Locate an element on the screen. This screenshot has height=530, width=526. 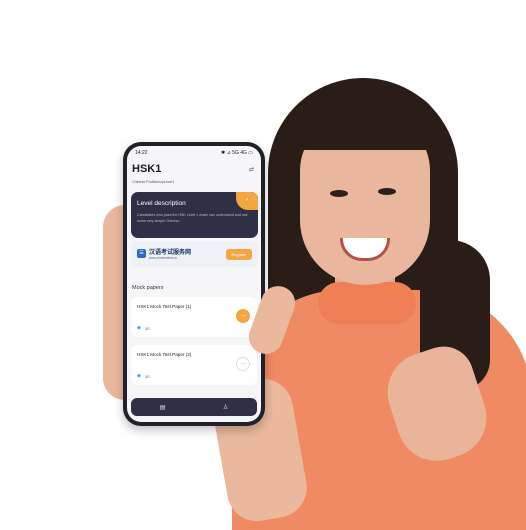
chevron-right-icon: › is located at coordinates (247, 201).